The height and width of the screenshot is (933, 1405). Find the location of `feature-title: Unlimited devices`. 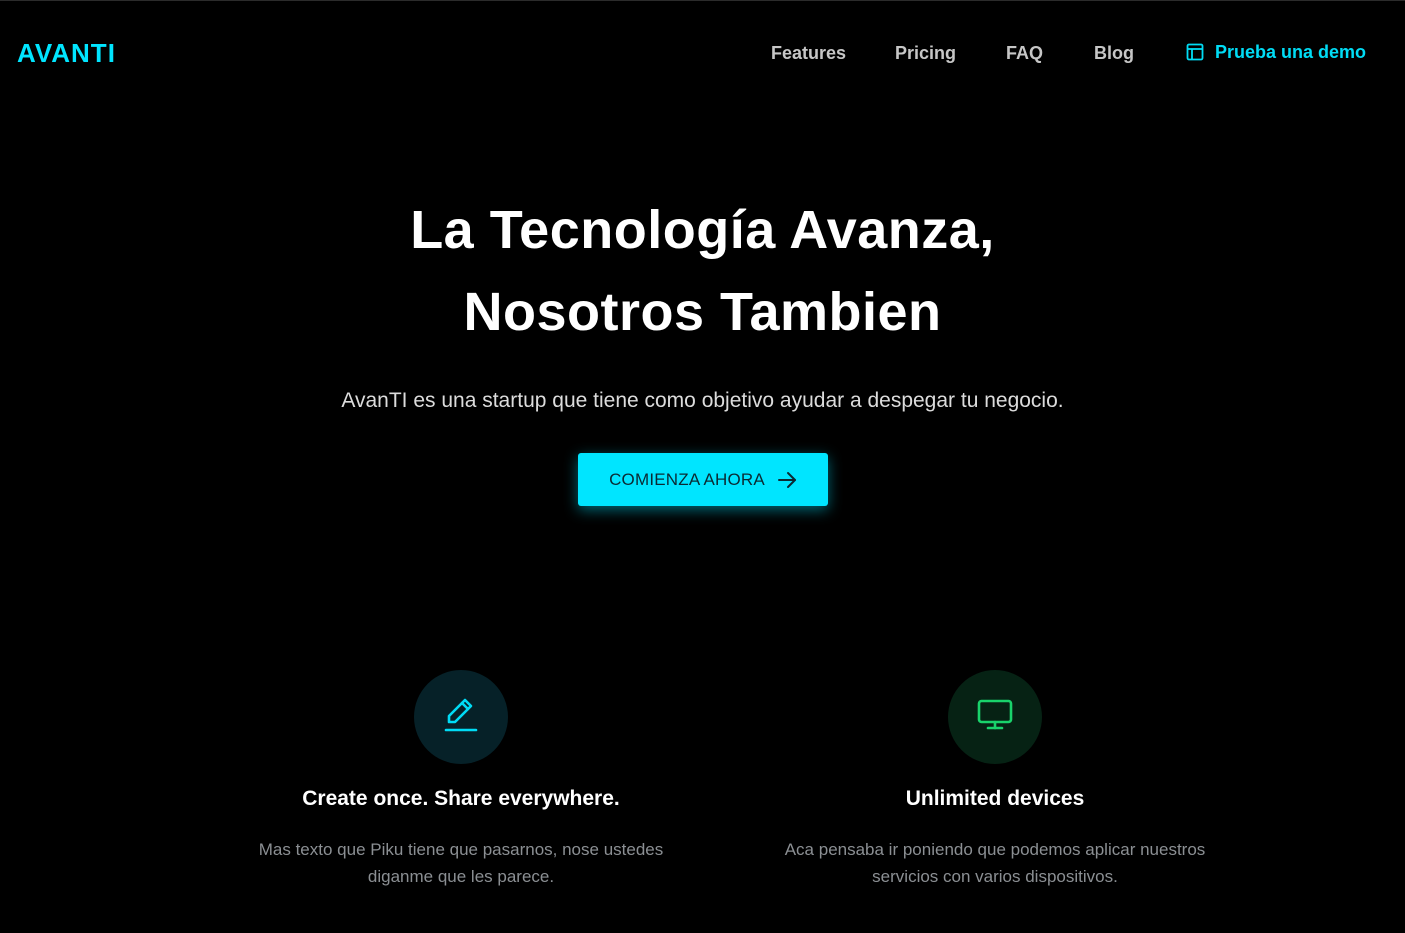

feature-title: Unlimited devices is located at coordinates (995, 798).